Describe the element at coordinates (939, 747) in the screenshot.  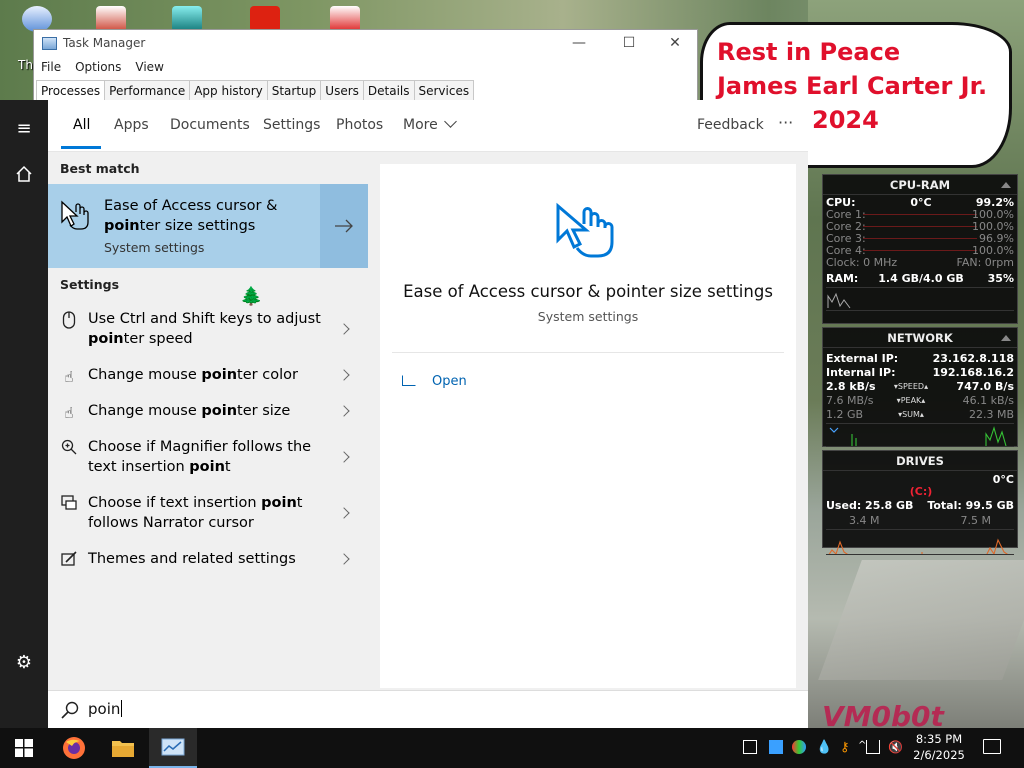
I see `taskbar-clock: 8:35 PM 2/6/2025` at that location.